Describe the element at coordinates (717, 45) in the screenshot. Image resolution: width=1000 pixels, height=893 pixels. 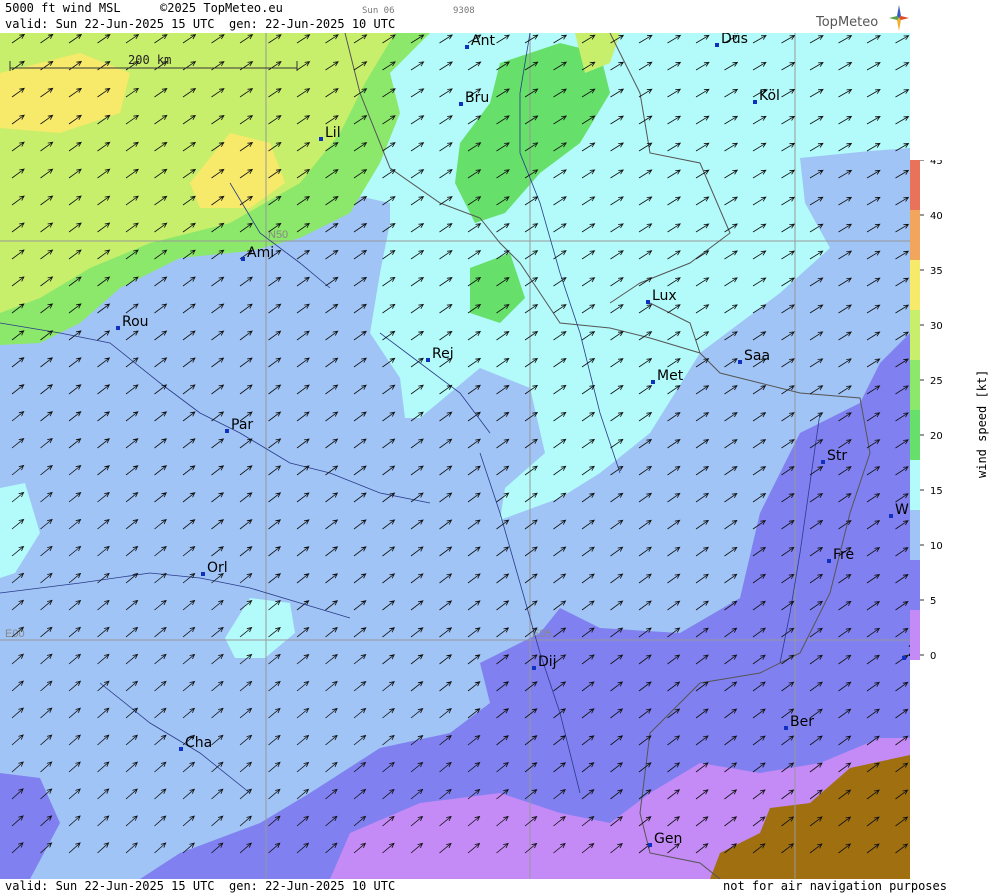
I see `city-dot-düs` at that location.